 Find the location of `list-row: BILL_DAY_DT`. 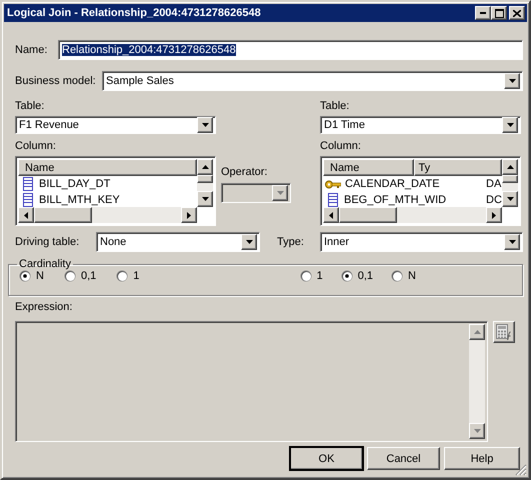

list-row: BILL_DAY_DT is located at coordinates (107, 184).